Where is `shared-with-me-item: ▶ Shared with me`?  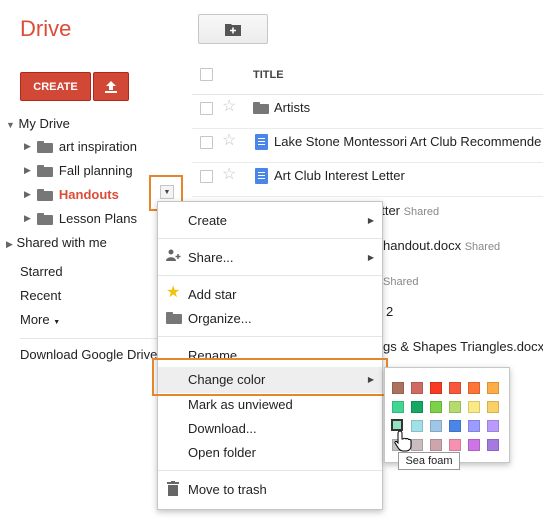 shared-with-me-item: ▶ Shared with me is located at coordinates (56, 242).